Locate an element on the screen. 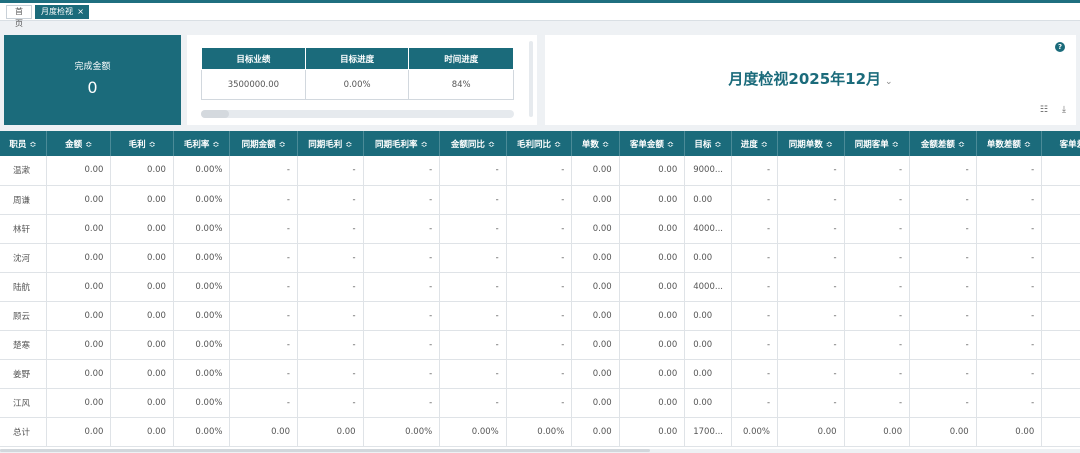 The width and height of the screenshot is (1080, 453). employee-name-cell: 沈河 is located at coordinates (23, 258).